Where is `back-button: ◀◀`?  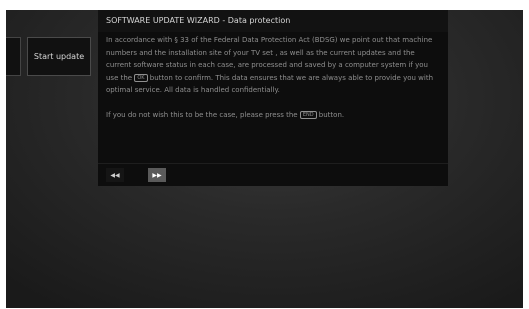 back-button: ◀◀ is located at coordinates (115, 175).